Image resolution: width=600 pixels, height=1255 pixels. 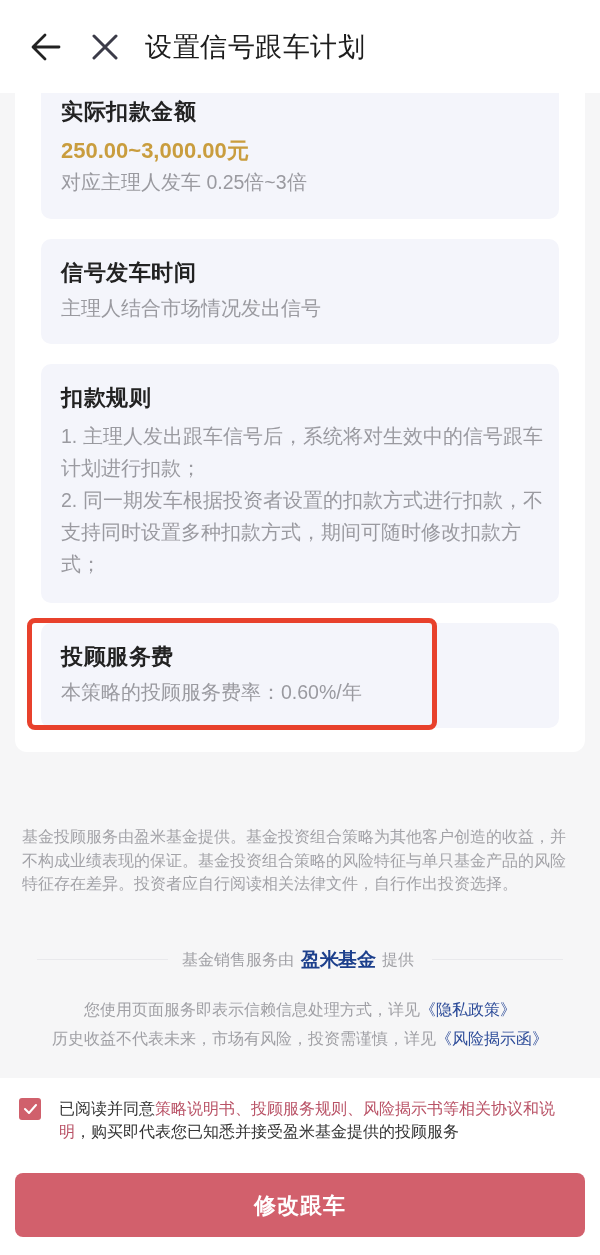 What do you see at coordinates (118, 657) in the screenshot?
I see `section-title: 投顾服务费` at bounding box center [118, 657].